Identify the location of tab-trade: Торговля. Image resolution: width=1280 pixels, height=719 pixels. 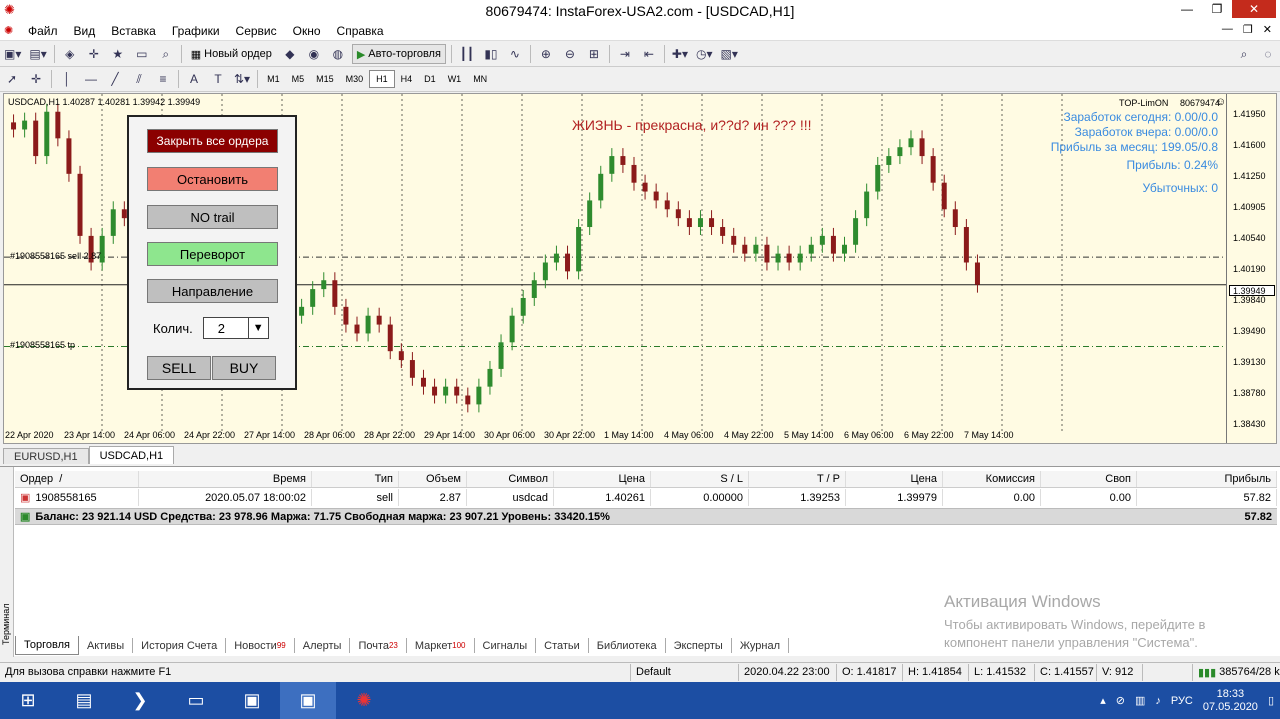
(47, 645).